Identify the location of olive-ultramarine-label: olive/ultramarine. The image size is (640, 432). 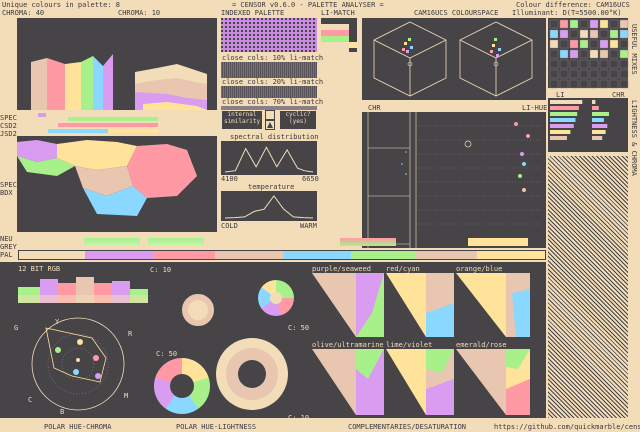
(348, 345).